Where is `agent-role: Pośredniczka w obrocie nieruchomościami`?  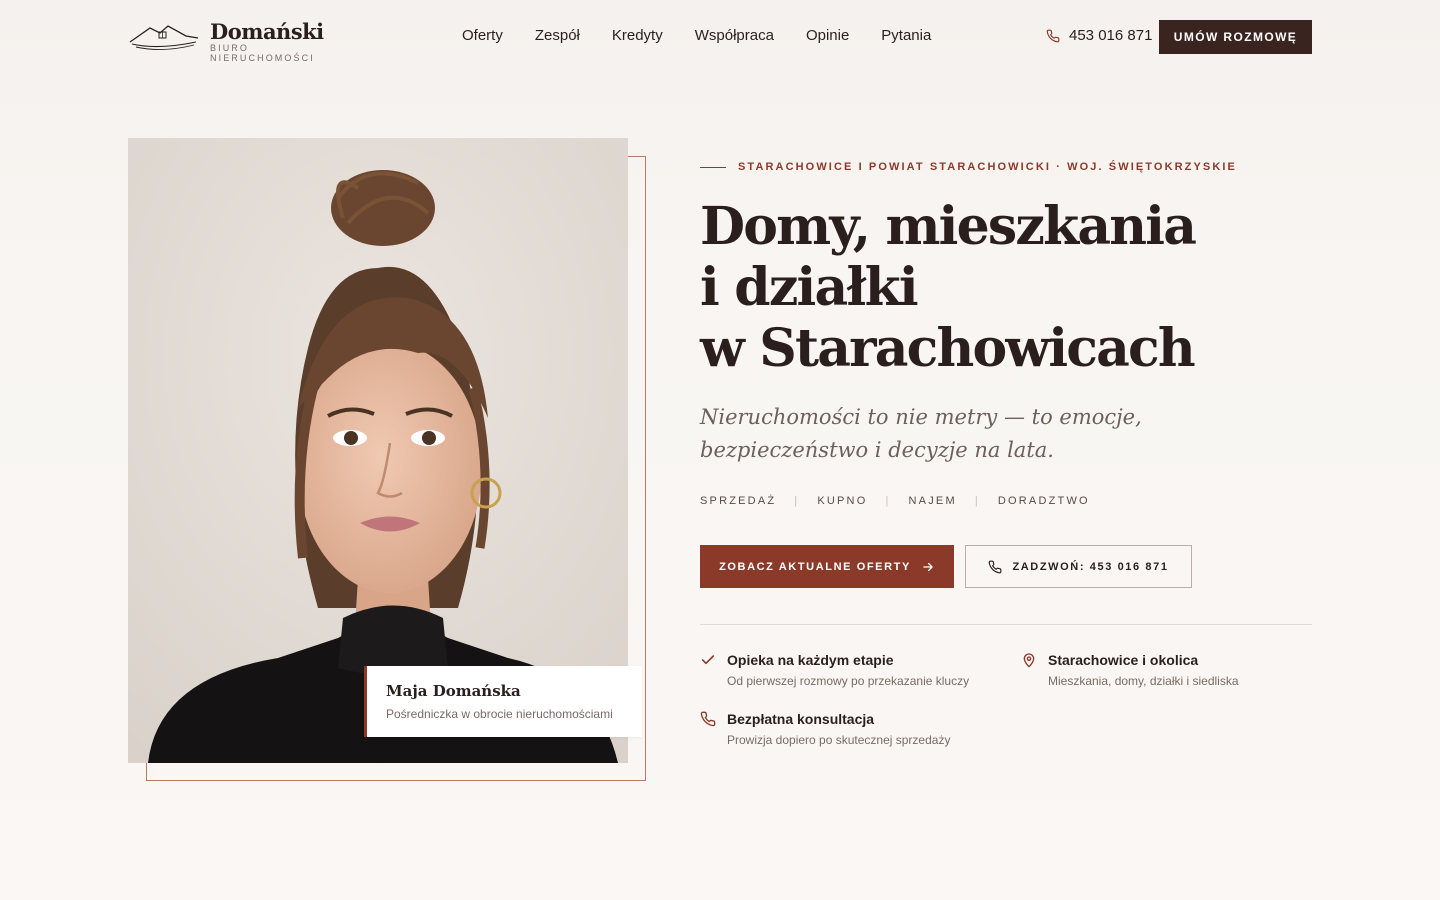 agent-role: Pośredniczka w obrocie nieruchomościami is located at coordinates (499, 714).